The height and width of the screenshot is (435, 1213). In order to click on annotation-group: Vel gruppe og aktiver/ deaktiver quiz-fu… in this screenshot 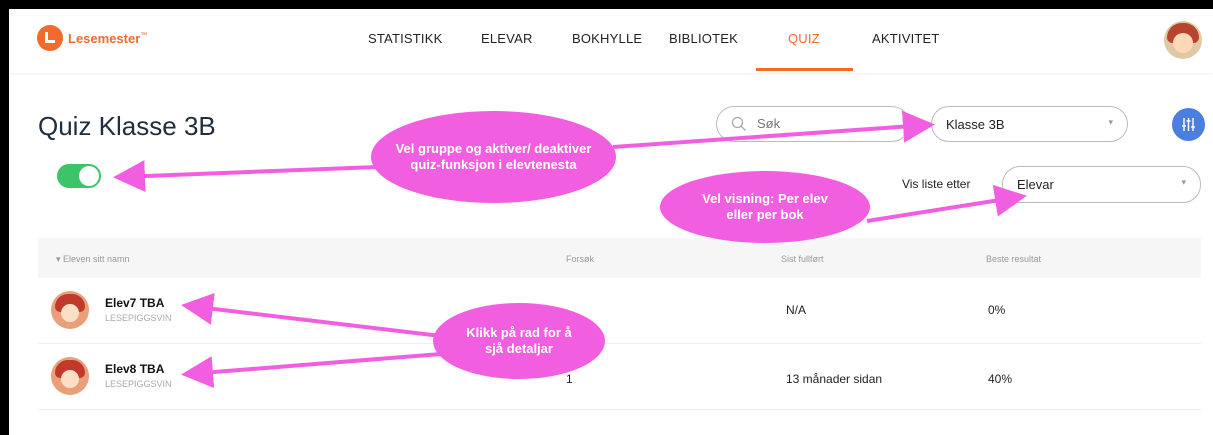, I will do `click(493, 157)`.